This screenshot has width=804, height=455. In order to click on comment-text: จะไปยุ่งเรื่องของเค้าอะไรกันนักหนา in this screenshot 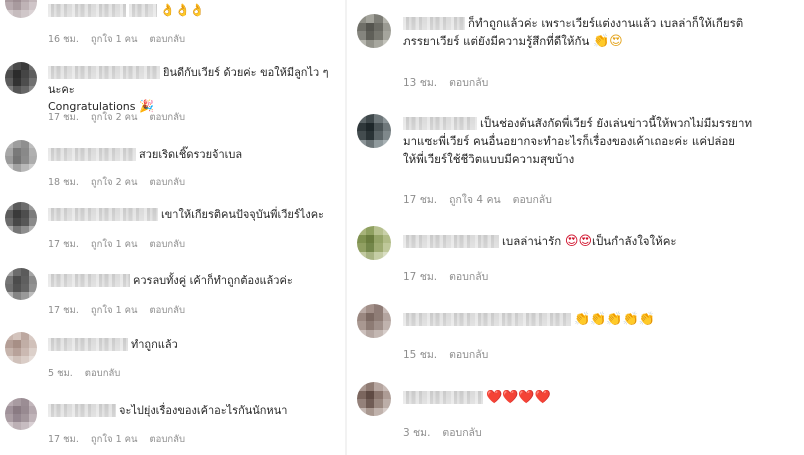, I will do `click(194, 410)`.